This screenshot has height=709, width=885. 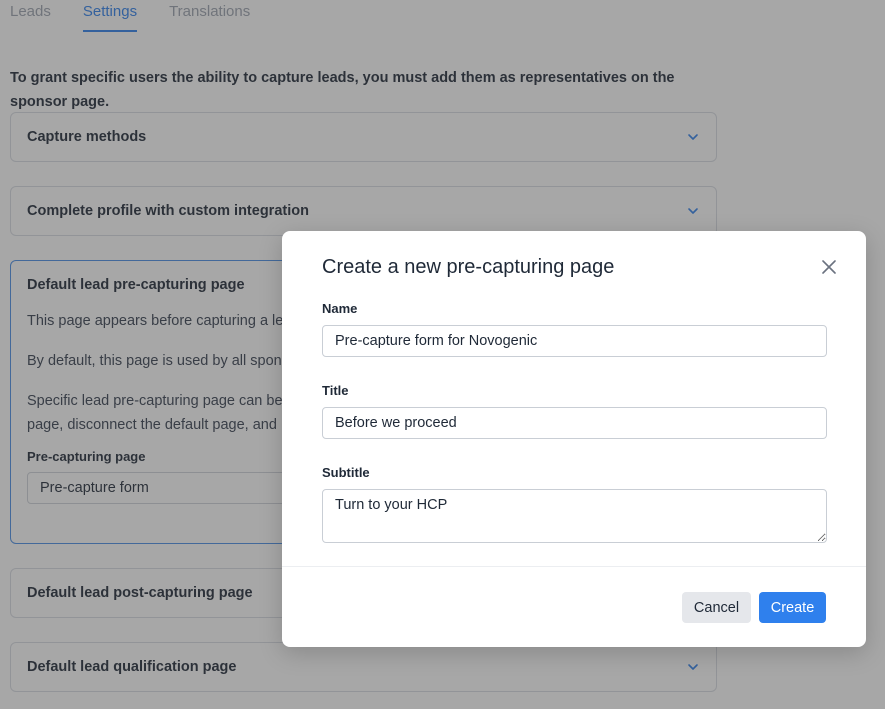 What do you see at coordinates (574, 566) in the screenshot?
I see `dialog-footer-divider` at bounding box center [574, 566].